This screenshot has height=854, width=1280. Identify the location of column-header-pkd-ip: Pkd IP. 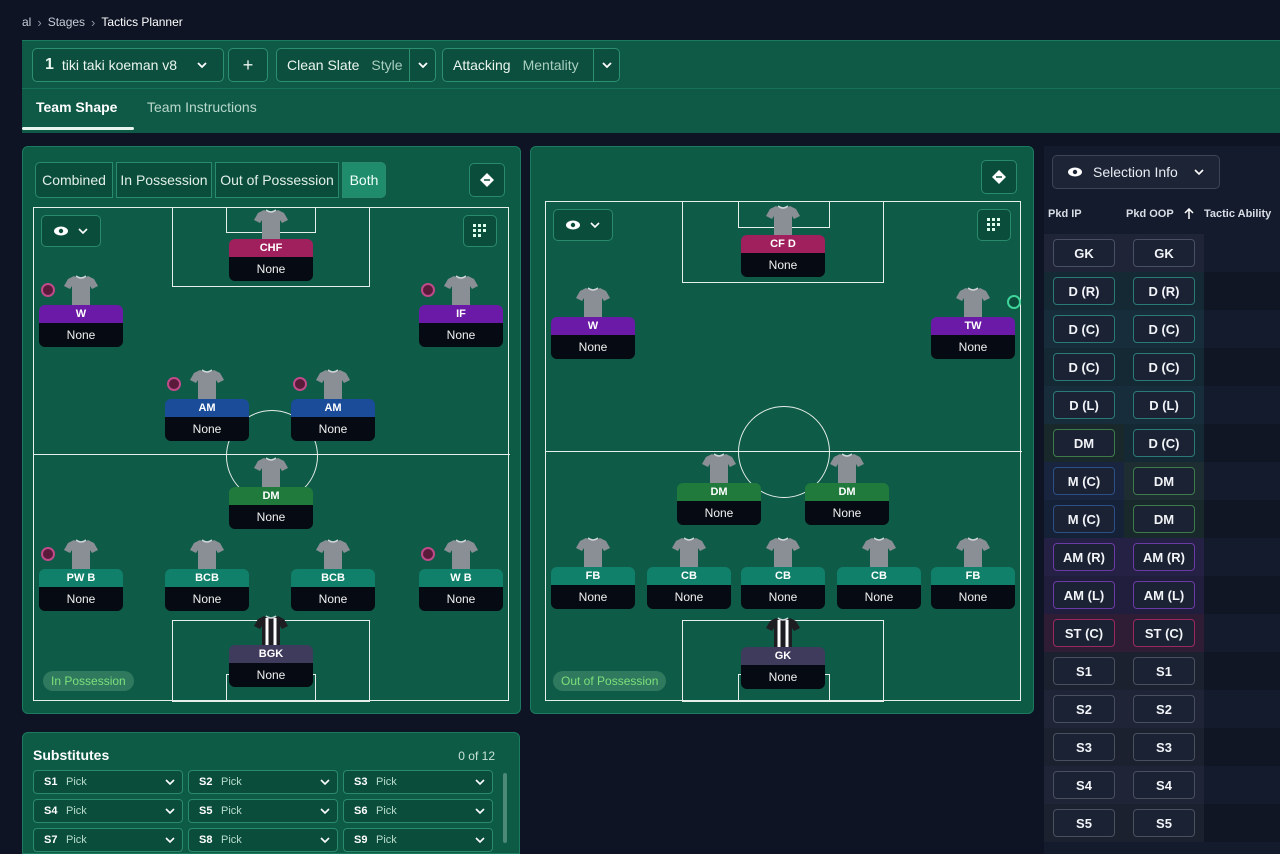
(1065, 214).